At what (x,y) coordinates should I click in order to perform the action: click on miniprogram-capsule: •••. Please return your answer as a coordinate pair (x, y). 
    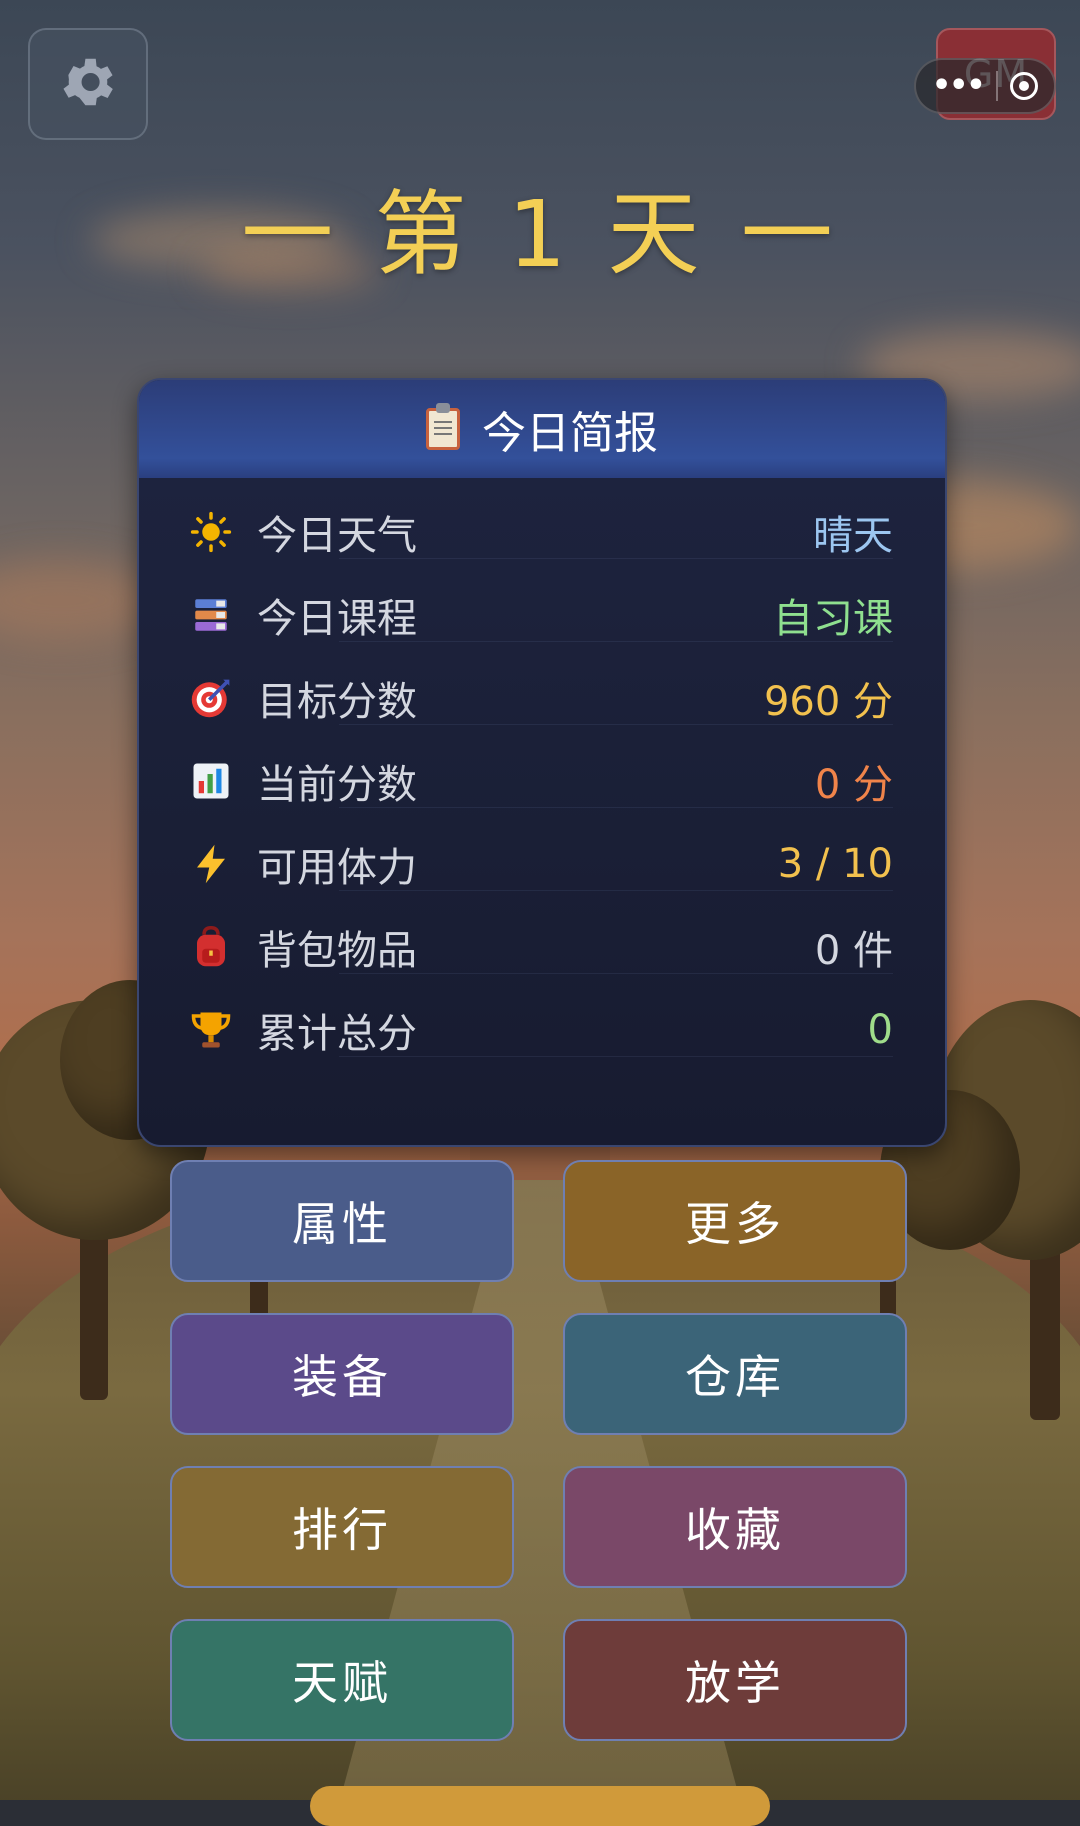
    Looking at the image, I should click on (985, 86).